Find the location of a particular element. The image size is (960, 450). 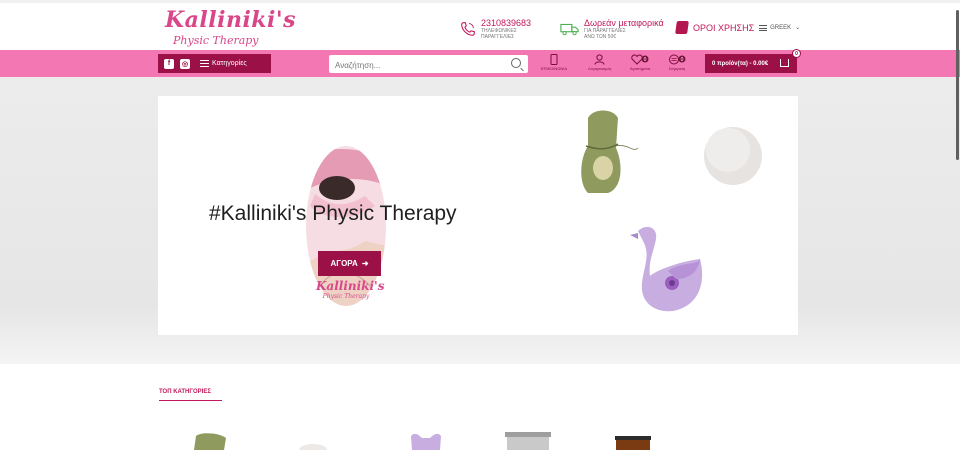

language-label: GREEK is located at coordinates (781, 27).